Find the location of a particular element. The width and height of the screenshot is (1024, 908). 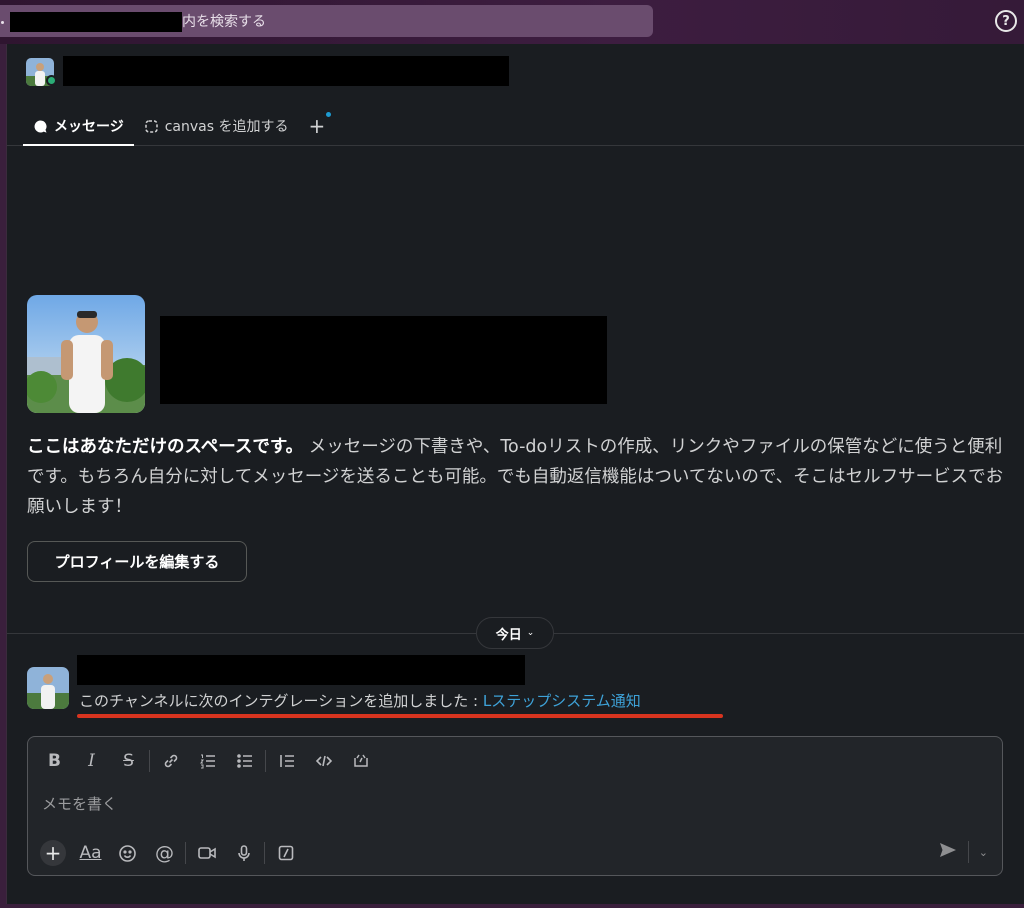

bulleted-list-icon is located at coordinates (244, 761).